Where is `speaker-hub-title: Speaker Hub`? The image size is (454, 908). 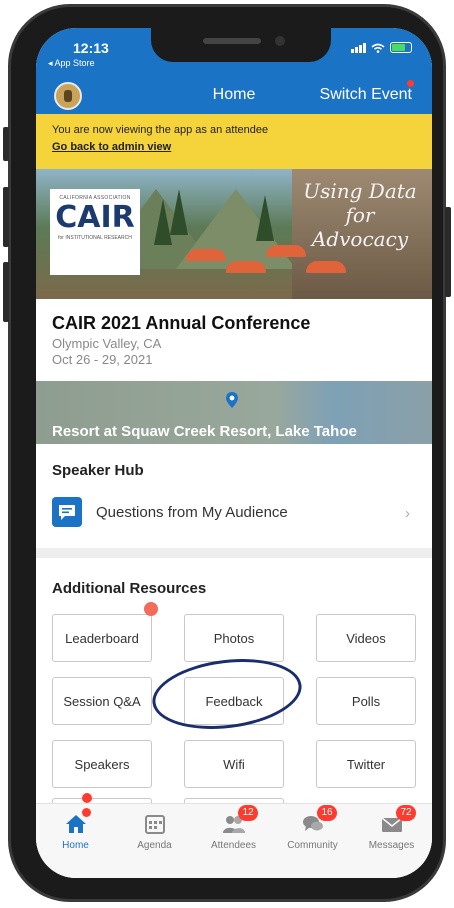
speaker-hub-title: Speaker Hub is located at coordinates (98, 470).